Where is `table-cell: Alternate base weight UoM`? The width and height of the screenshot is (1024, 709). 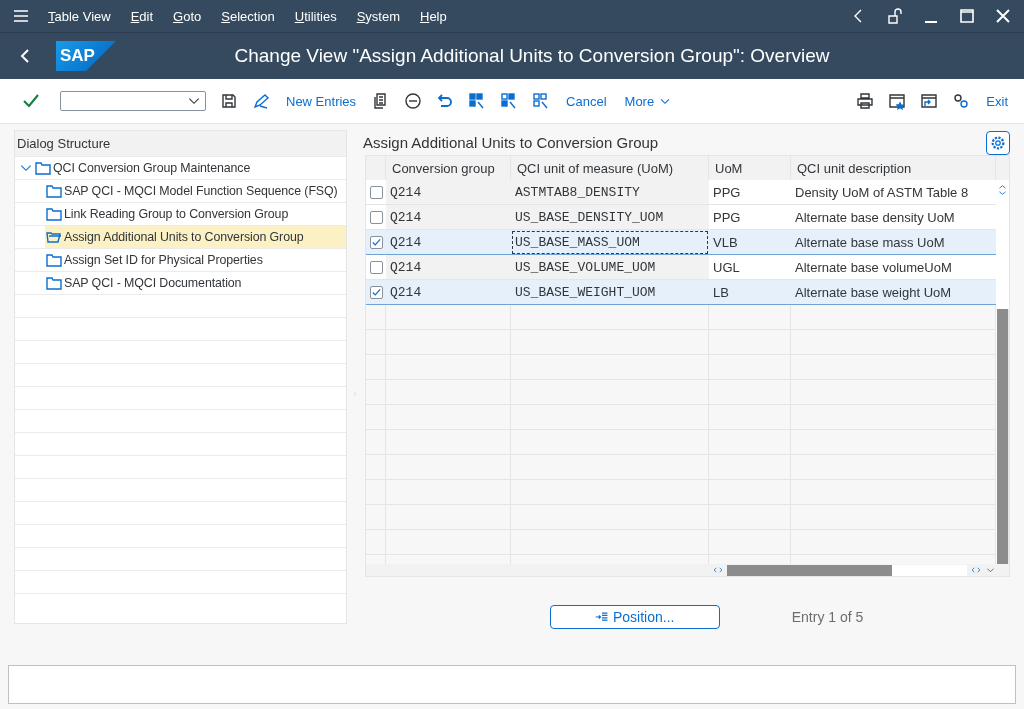
table-cell: Alternate base weight UoM is located at coordinates (893, 293).